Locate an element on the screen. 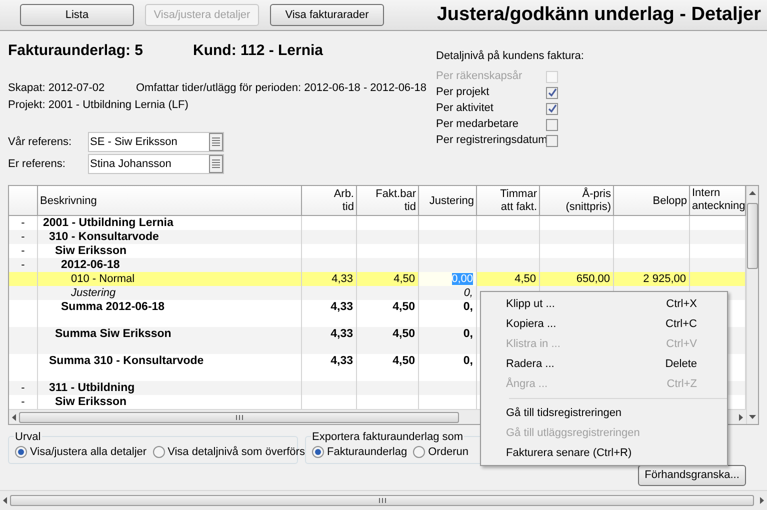  input-field: Stina Johansson is located at coordinates (156, 164).